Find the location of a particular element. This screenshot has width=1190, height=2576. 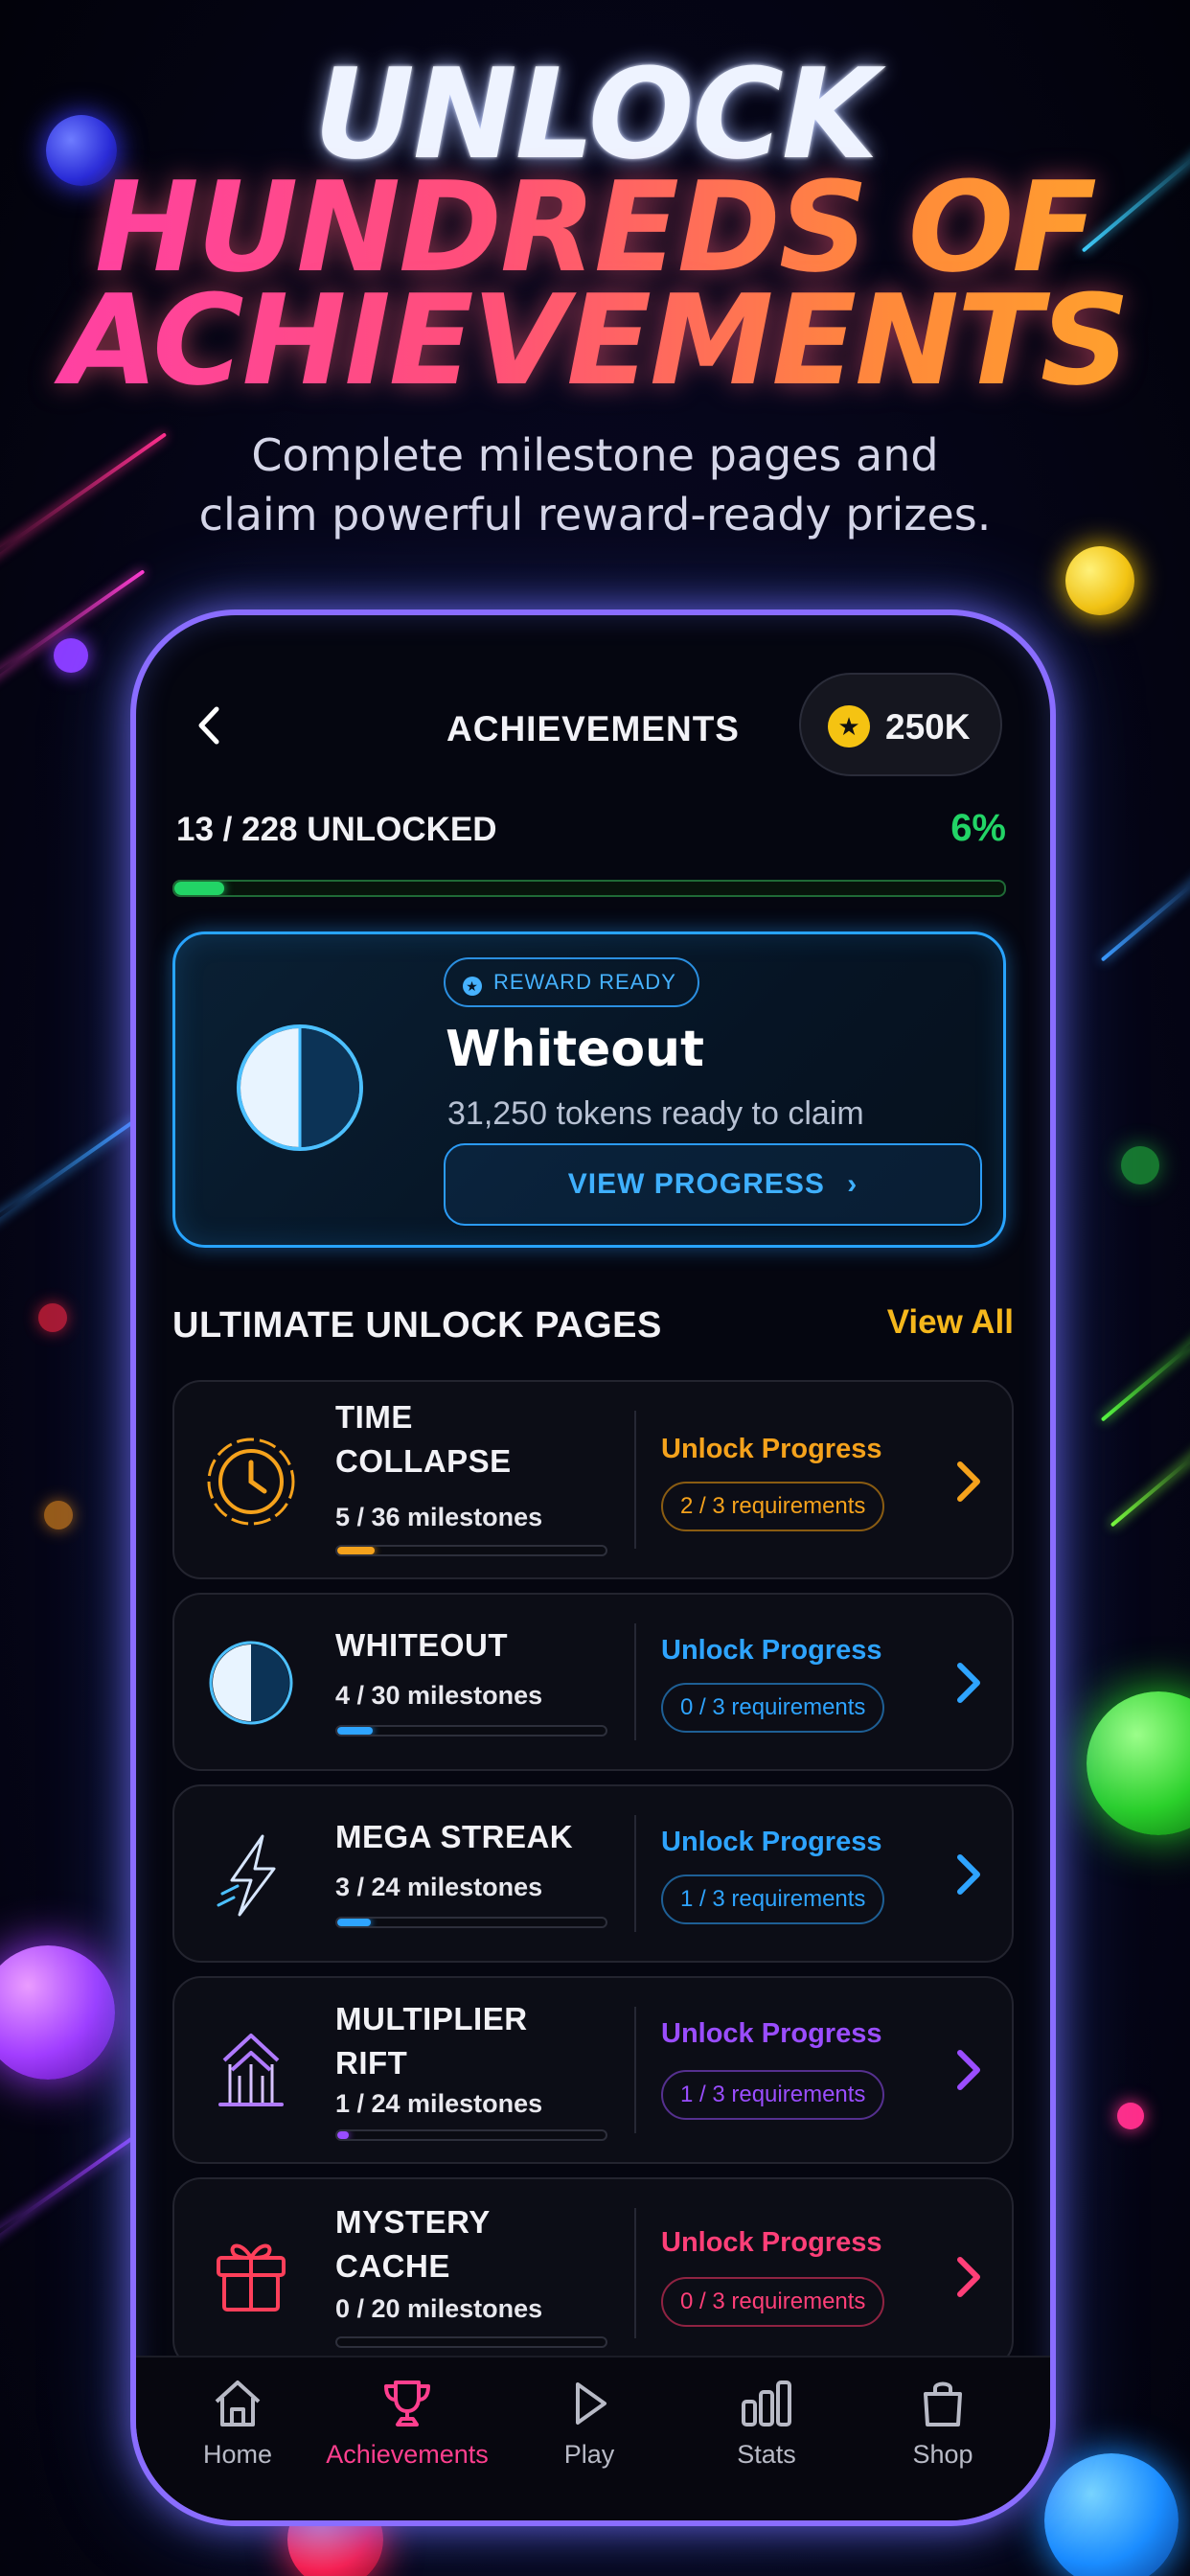

tab-bar: Home Achievements Play Stats Shop is located at coordinates (593, 2438).